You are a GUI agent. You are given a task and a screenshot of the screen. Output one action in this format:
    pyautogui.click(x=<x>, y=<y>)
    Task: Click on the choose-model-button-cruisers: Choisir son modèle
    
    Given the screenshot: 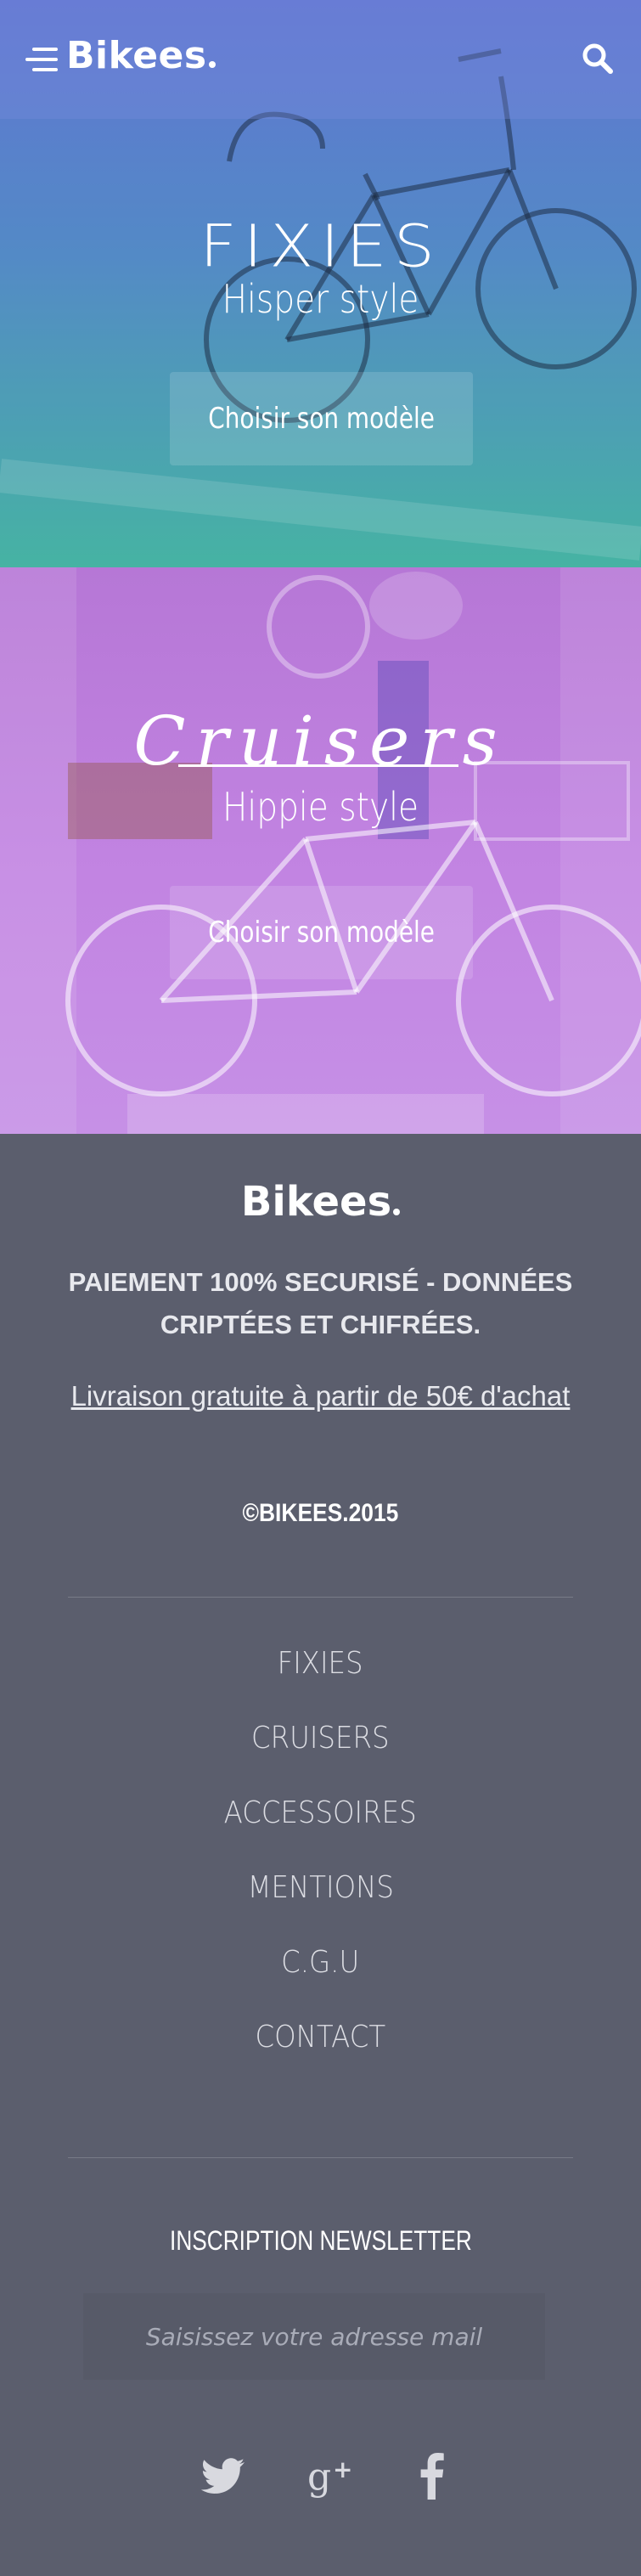 What is the action you would take?
    pyautogui.click(x=322, y=932)
    